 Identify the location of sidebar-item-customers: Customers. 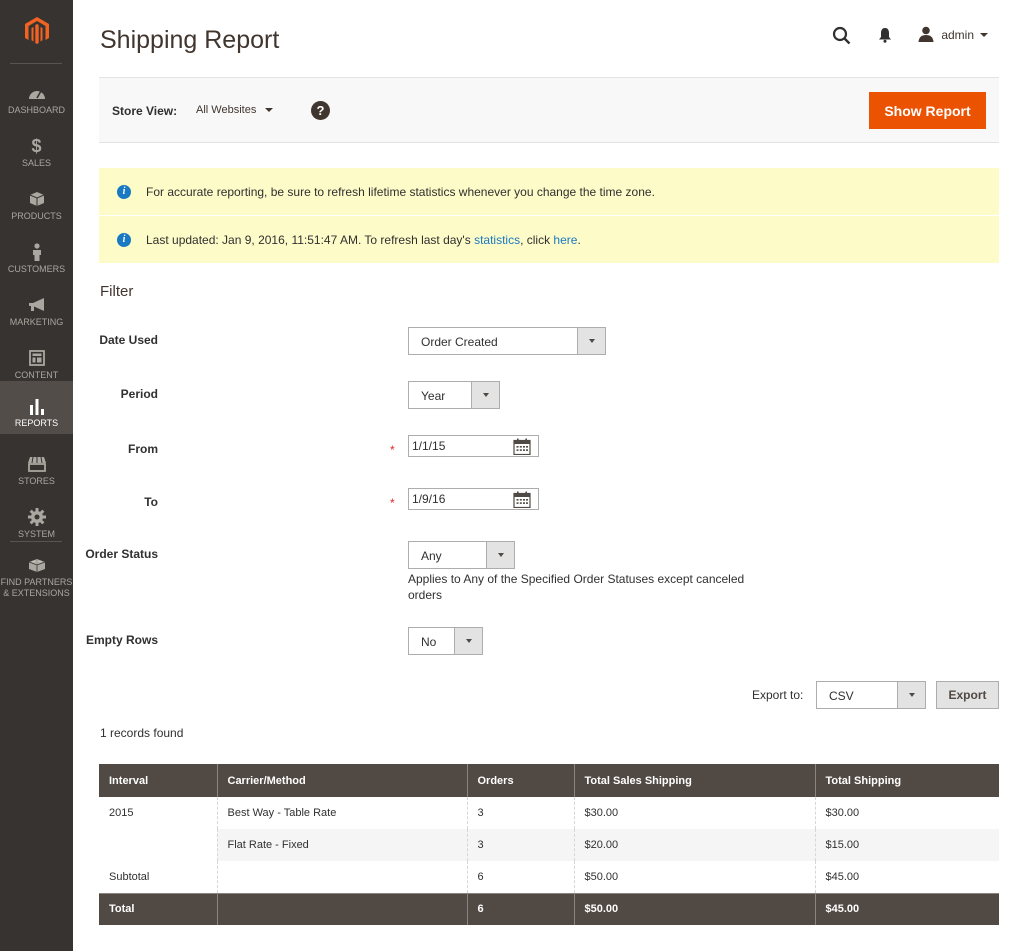
(36, 258).